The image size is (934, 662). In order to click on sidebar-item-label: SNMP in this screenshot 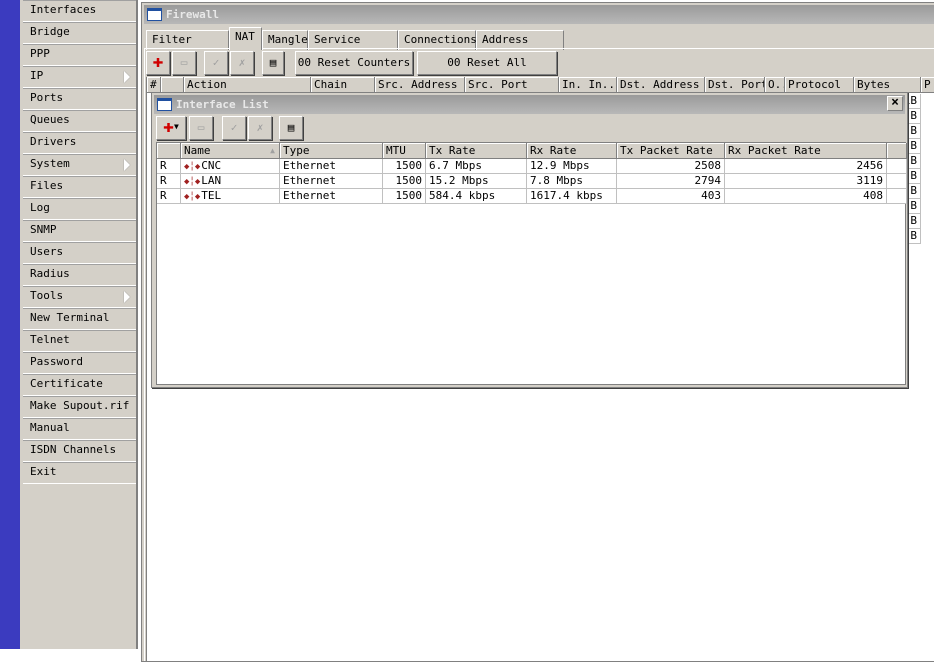, I will do `click(43, 229)`.